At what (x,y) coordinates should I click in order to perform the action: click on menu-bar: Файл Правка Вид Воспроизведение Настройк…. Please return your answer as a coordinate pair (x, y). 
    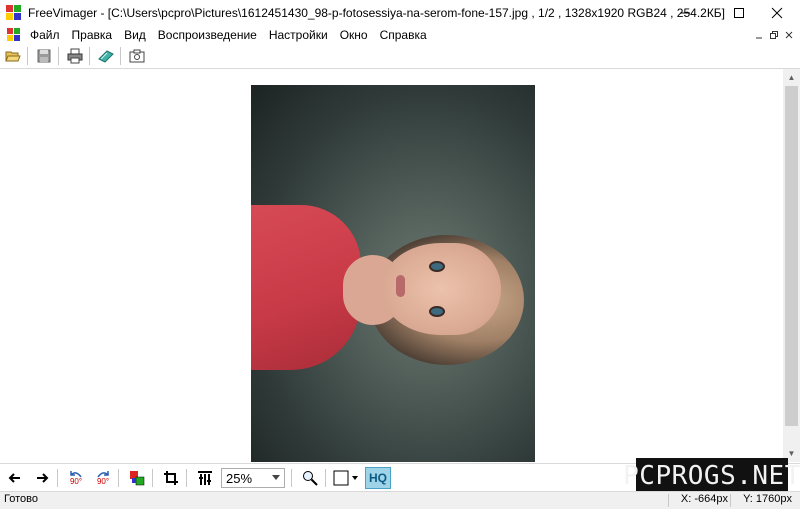
    Looking at the image, I should click on (400, 35).